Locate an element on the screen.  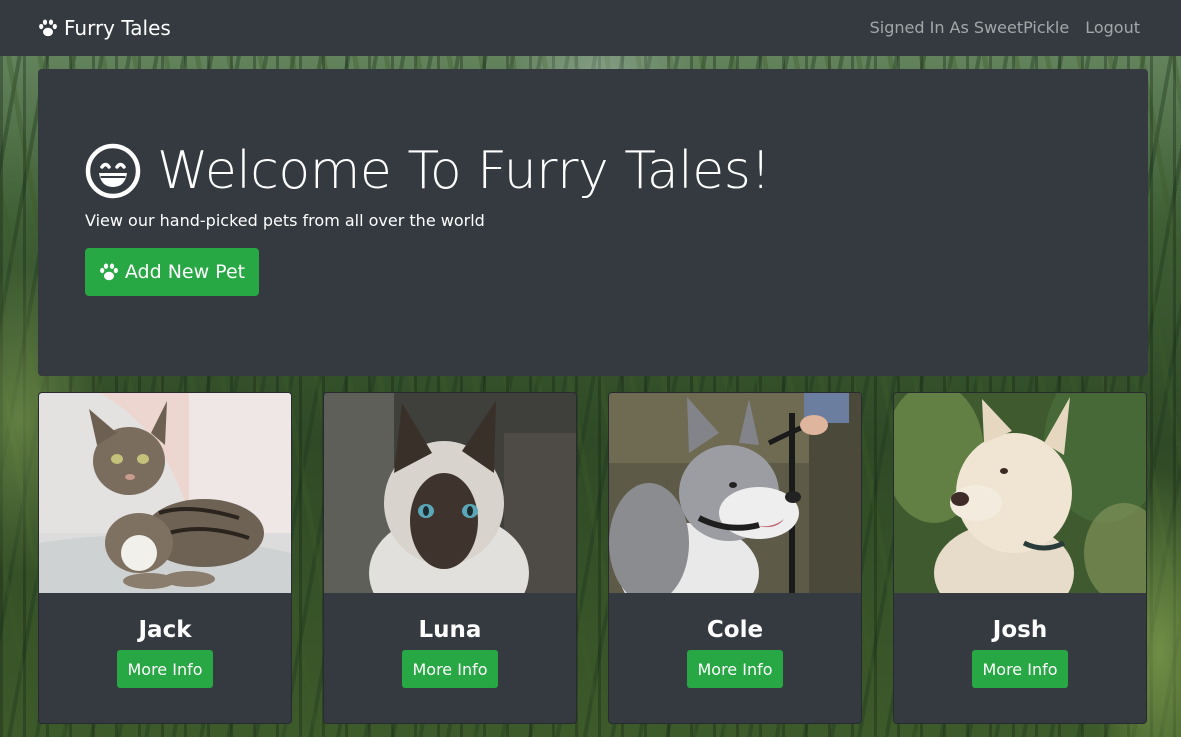
pet-name: Luna is located at coordinates (450, 630).